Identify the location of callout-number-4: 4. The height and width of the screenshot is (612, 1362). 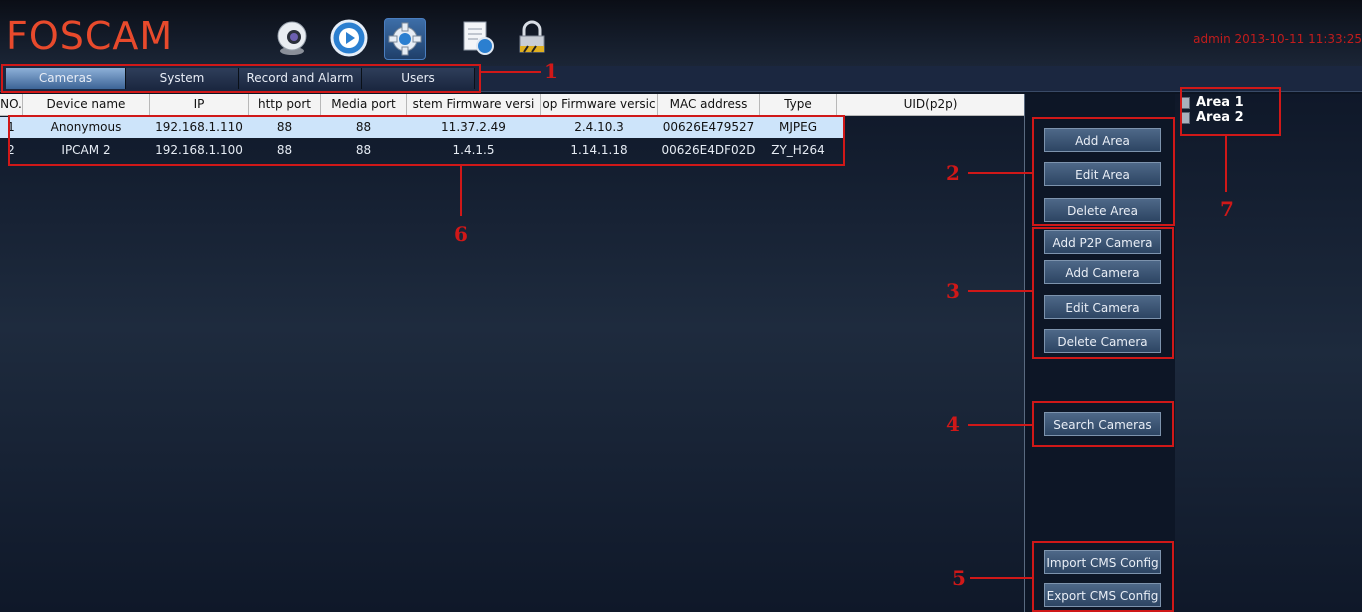
(953, 424).